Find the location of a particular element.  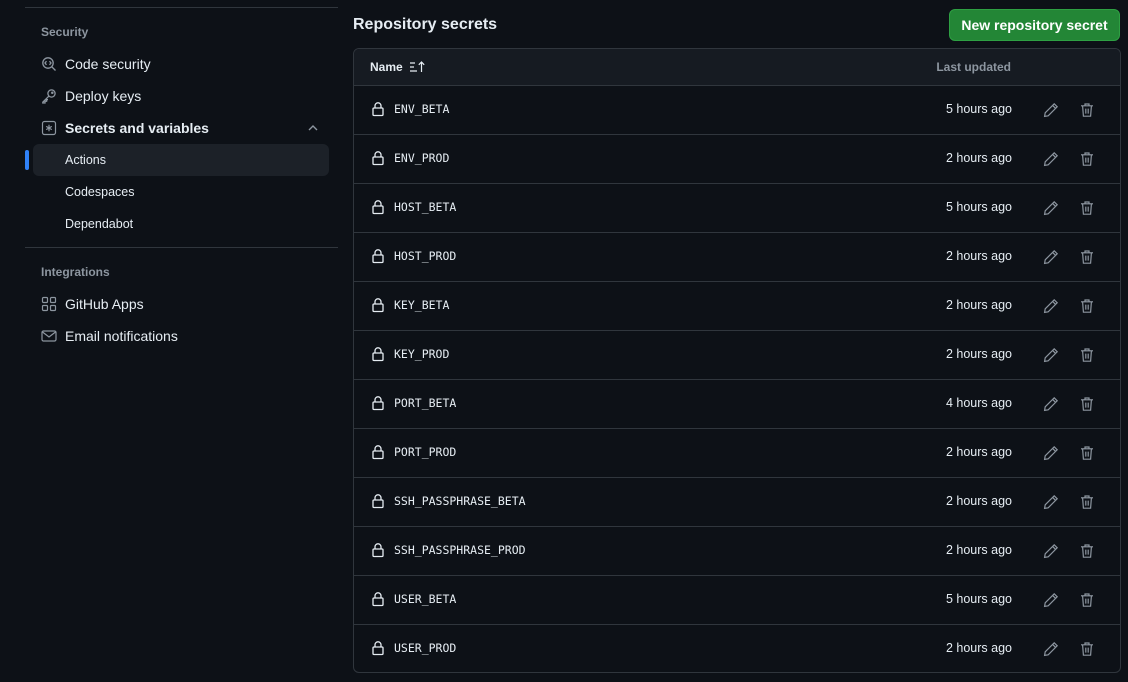

integrations-heading: Integrations is located at coordinates (75, 272).